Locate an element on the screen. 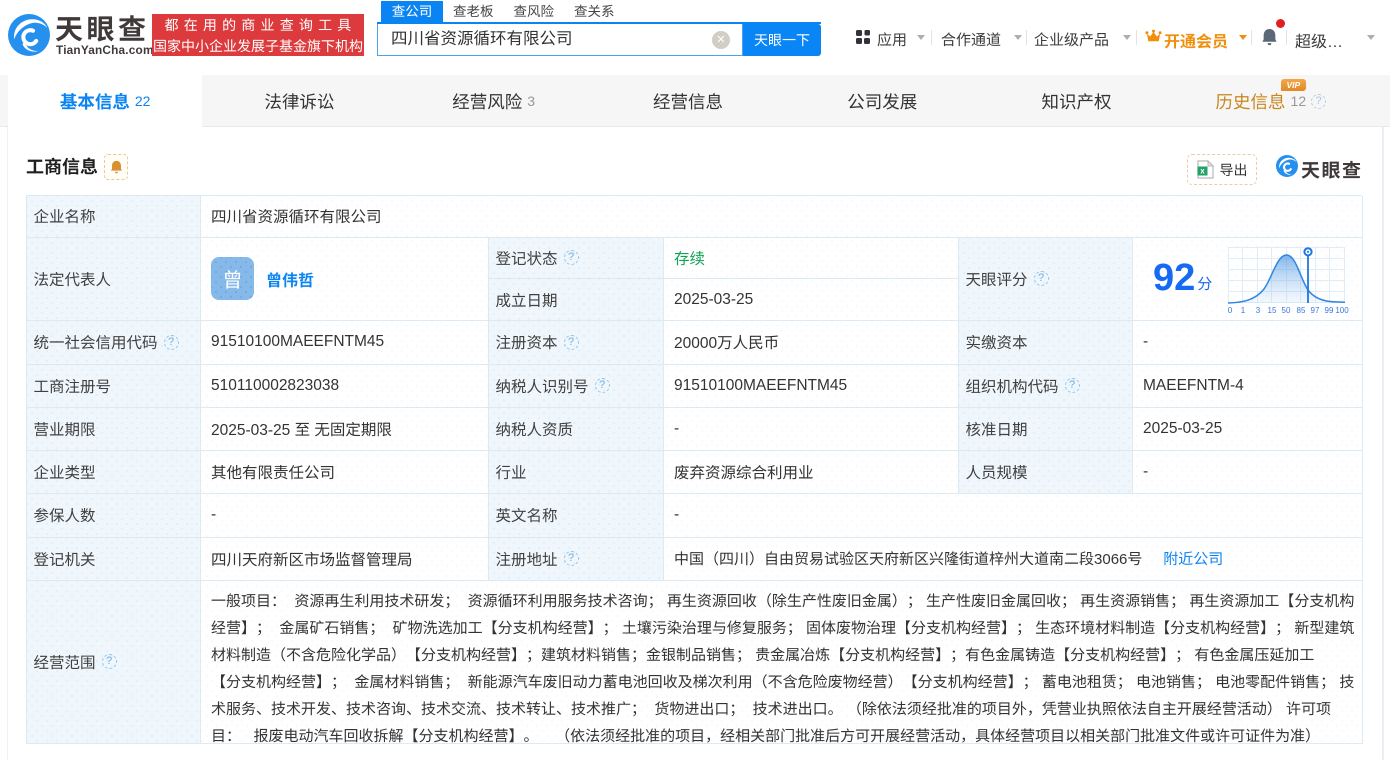 The width and height of the screenshot is (1390, 760). svg-text: 85 is located at coordinates (1301, 310).